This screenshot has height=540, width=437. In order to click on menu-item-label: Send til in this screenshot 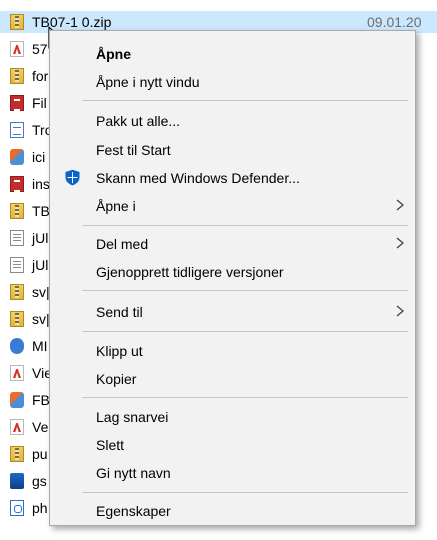, I will do `click(119, 312)`.